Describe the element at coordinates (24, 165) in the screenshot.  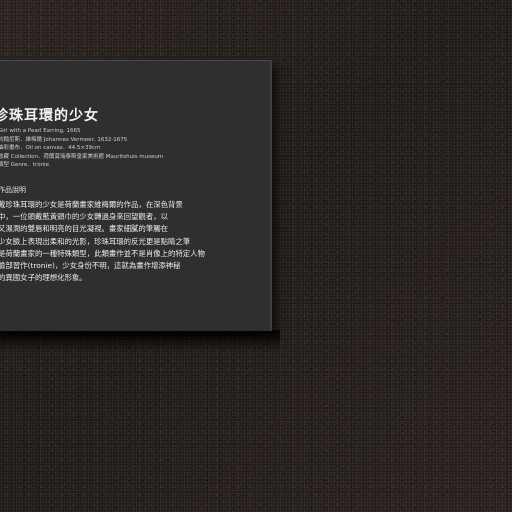
I see `meta-line: 類型 Genre．tronie` at that location.